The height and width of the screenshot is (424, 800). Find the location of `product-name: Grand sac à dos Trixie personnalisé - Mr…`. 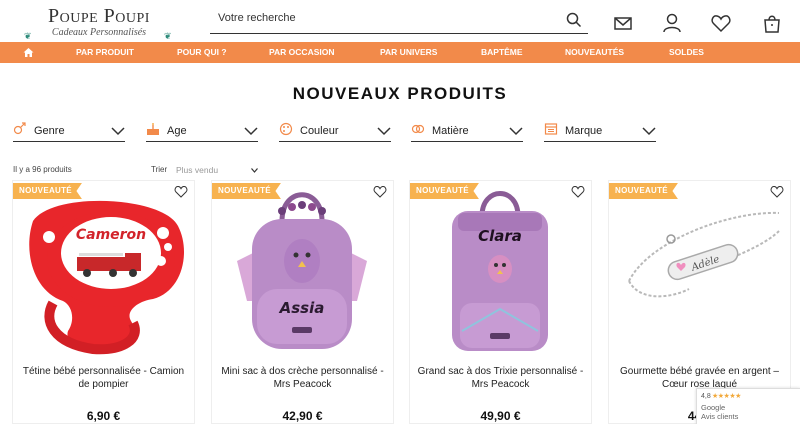

product-name: Grand sac à dos Trixie personnalisé - Mr… is located at coordinates (500, 378).